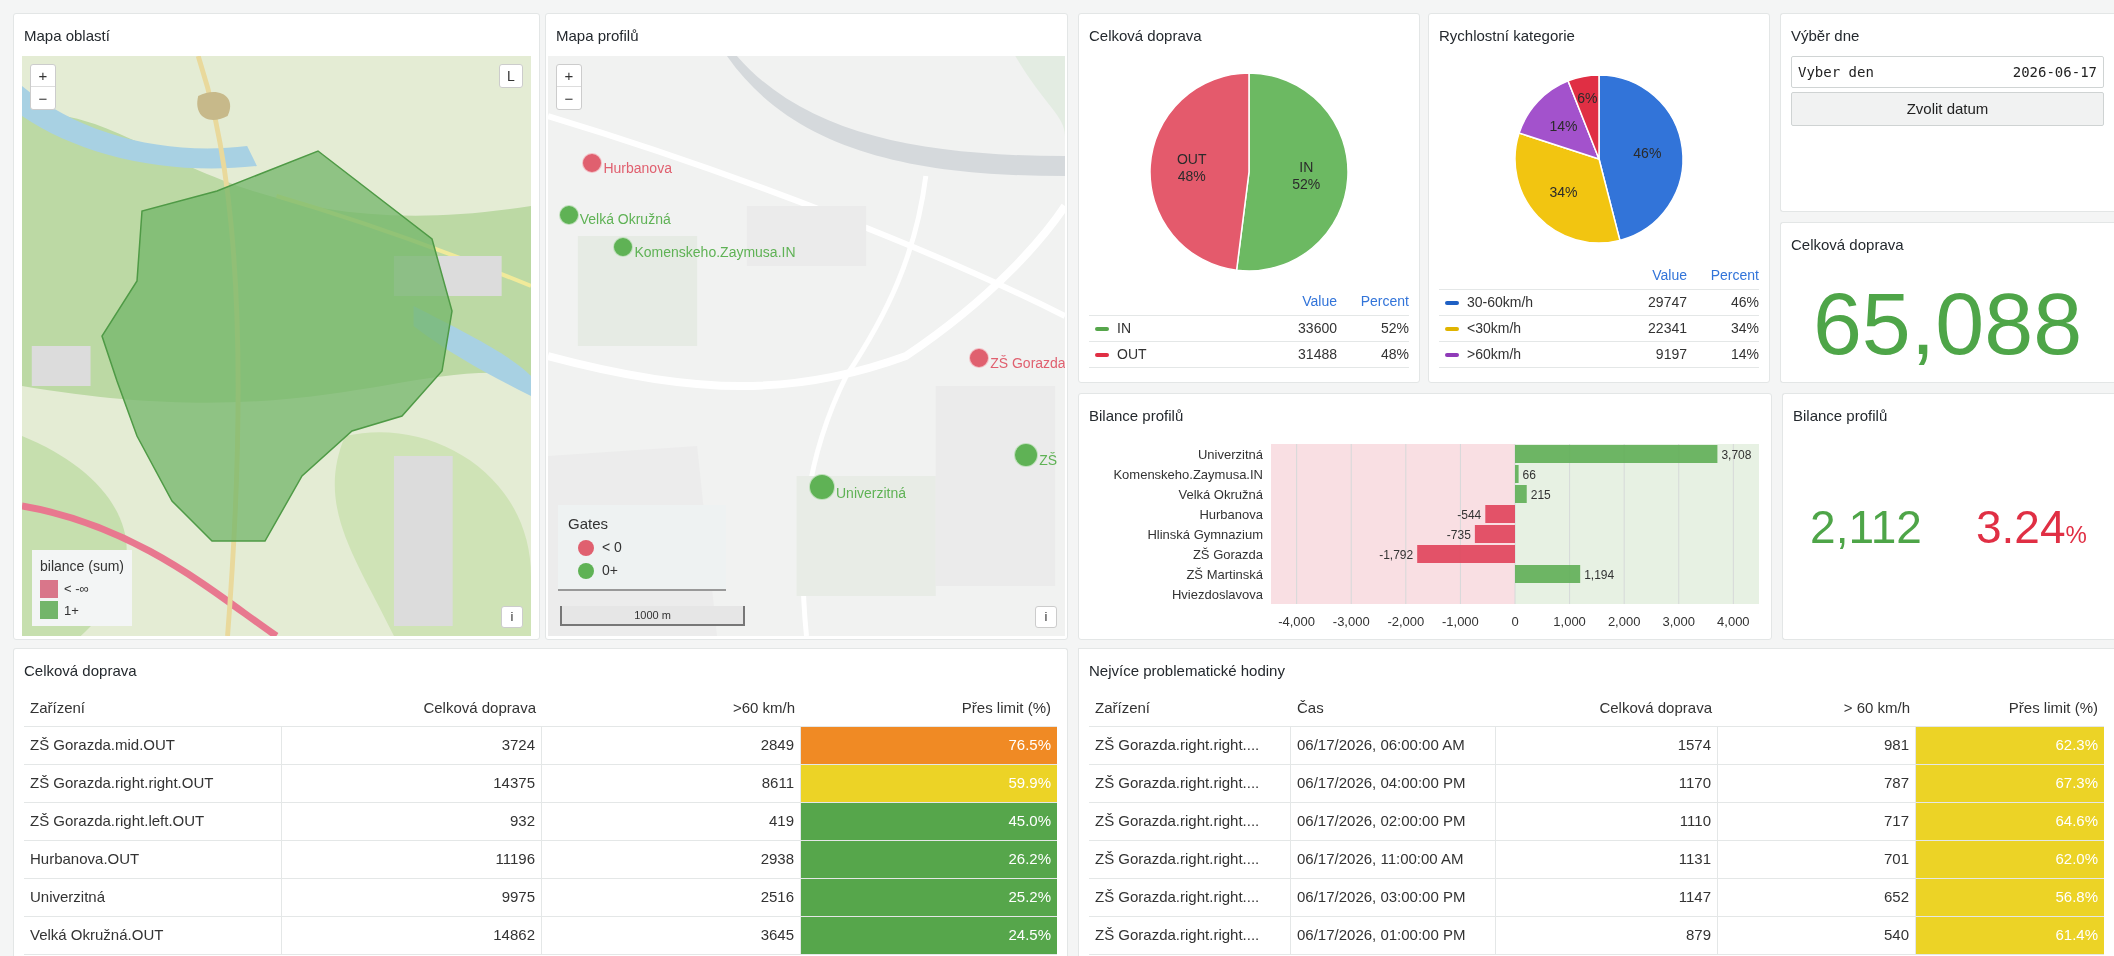 This screenshot has width=2114, height=956. What do you see at coordinates (1607, 821) in the screenshot?
I see `table-cell: 1110` at bounding box center [1607, 821].